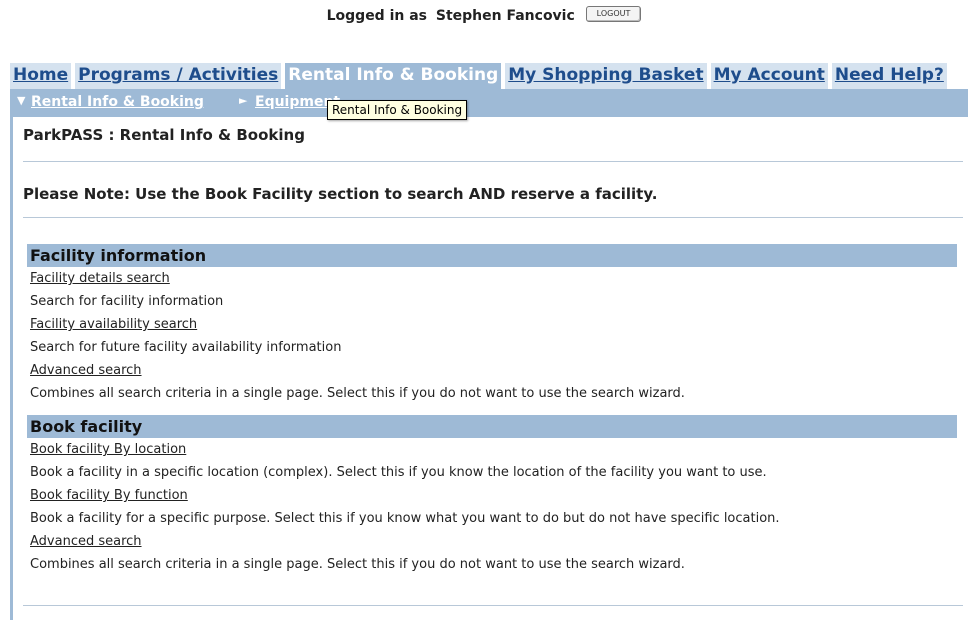  What do you see at coordinates (393, 76) in the screenshot?
I see `tab-rental-info-booking: Rental Info & Booking` at bounding box center [393, 76].